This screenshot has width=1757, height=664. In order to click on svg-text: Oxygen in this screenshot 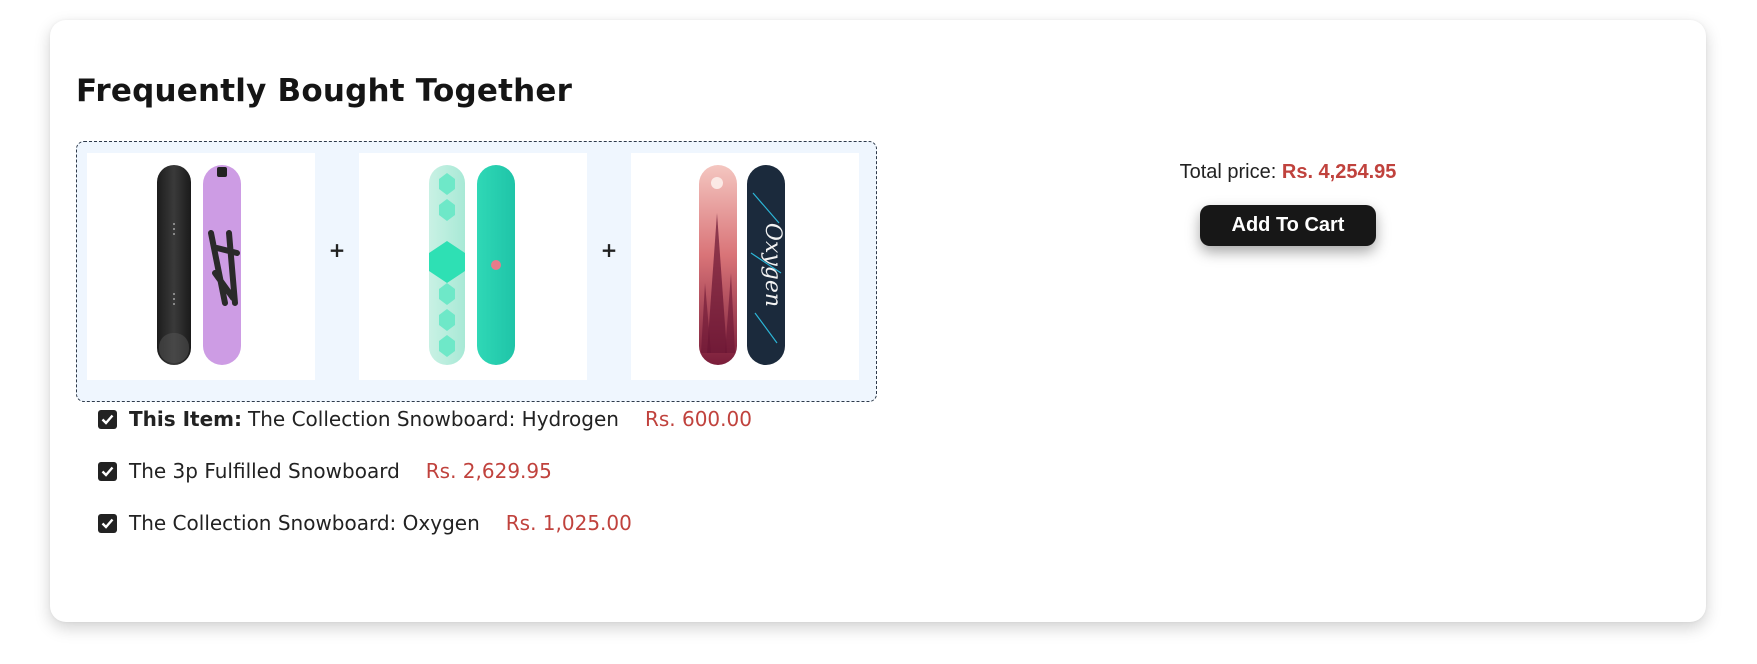, I will do `click(772, 265)`.